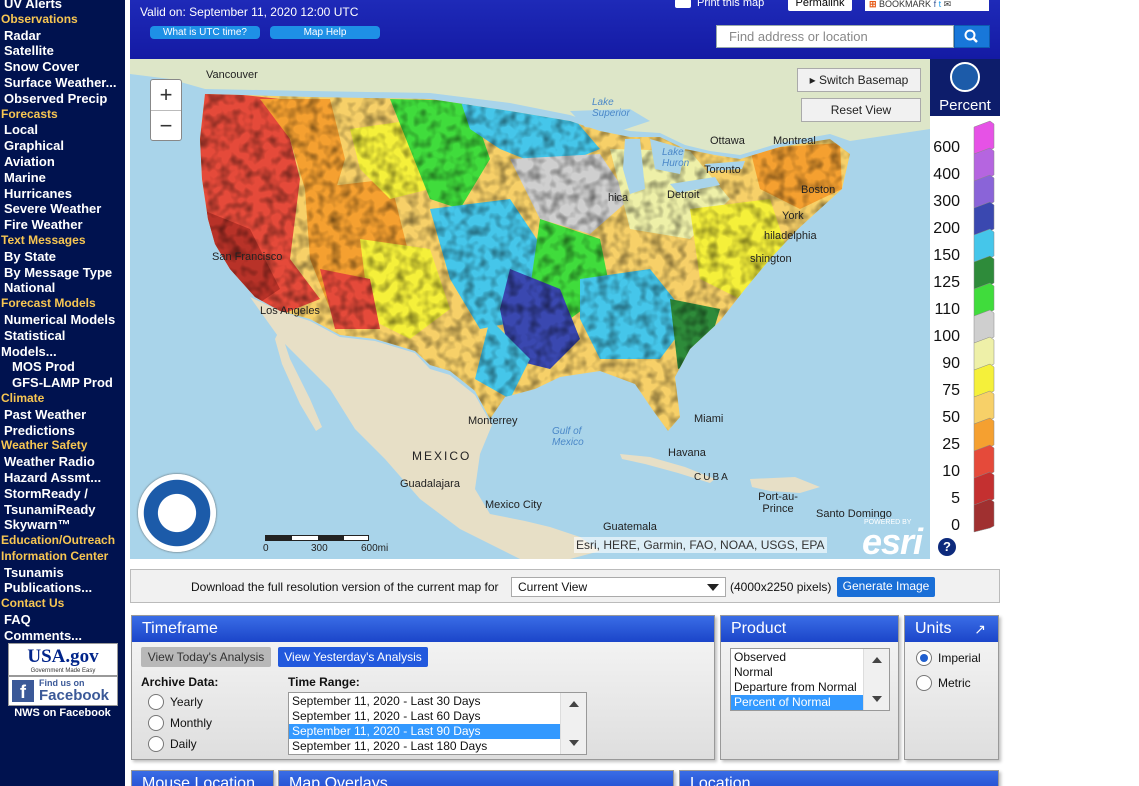  What do you see at coordinates (62, 446) in the screenshot?
I see `nav-header-weather-safety: Weather Safety` at bounding box center [62, 446].